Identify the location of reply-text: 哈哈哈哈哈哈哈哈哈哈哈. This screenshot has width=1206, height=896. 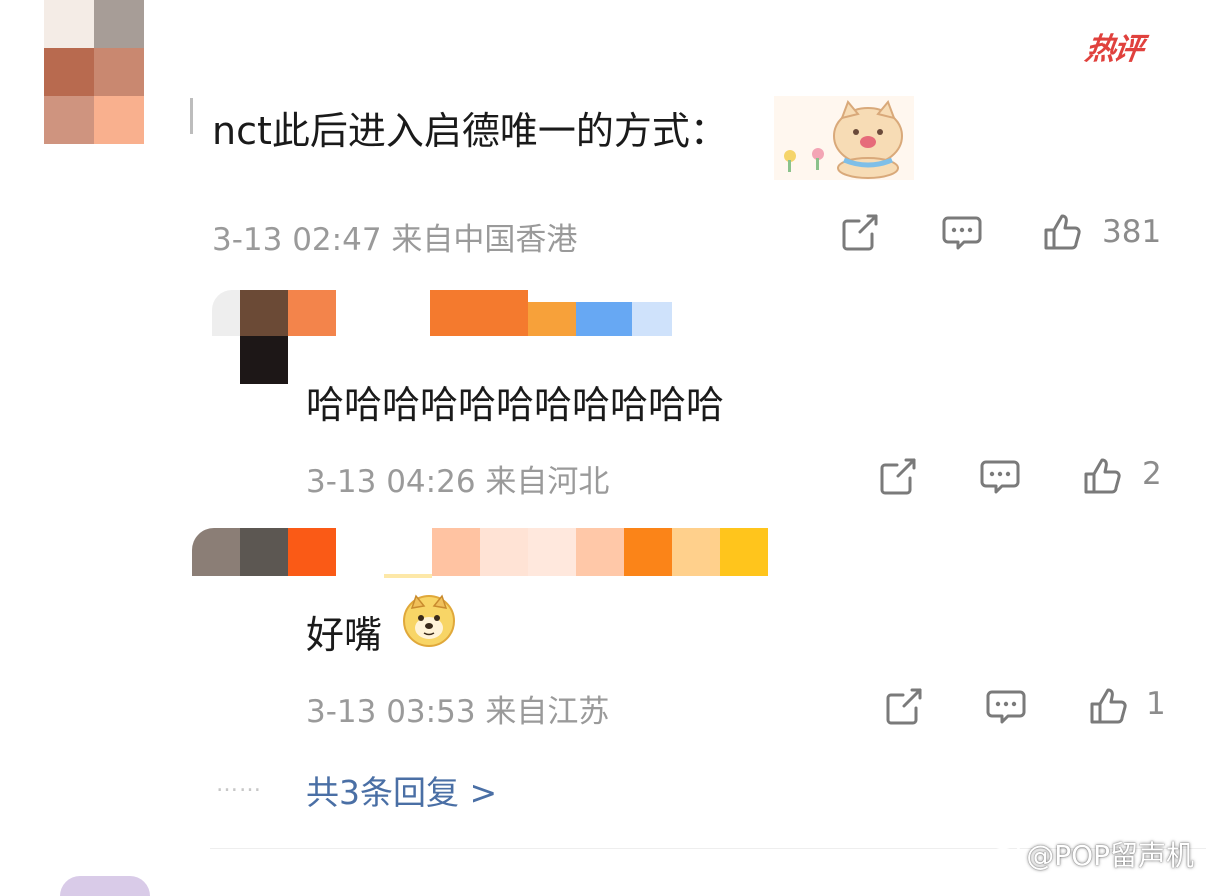
(515, 405).